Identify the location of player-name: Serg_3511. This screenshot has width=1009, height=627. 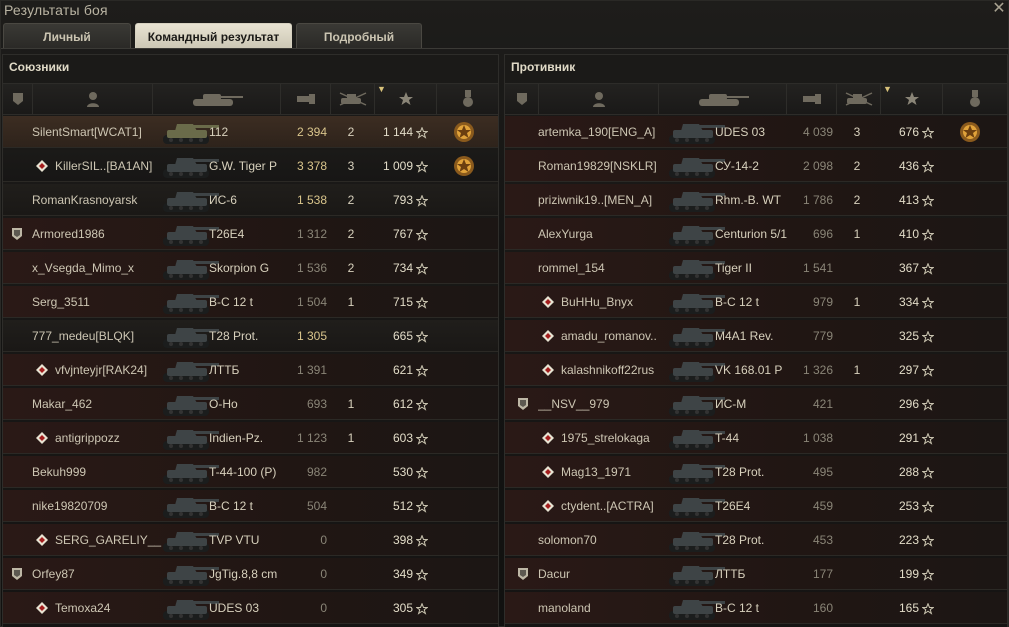
(61, 302).